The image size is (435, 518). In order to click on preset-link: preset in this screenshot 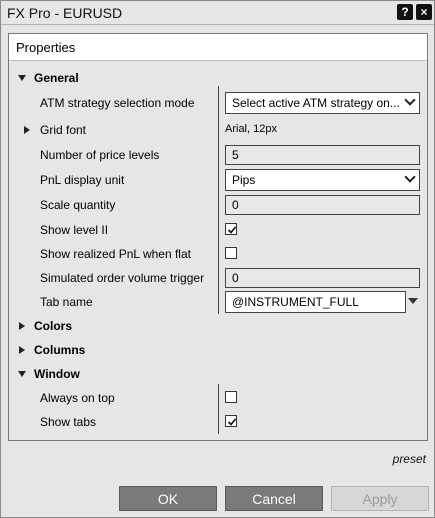, I will do `click(409, 459)`.